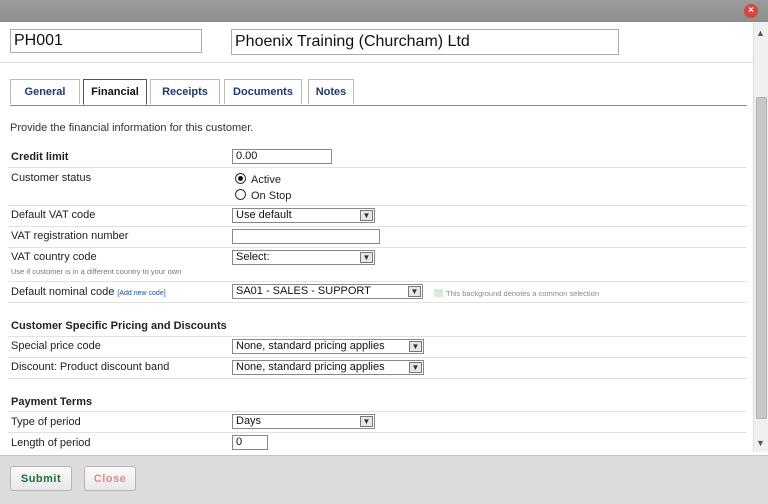  What do you see at coordinates (46, 422) in the screenshot?
I see `period-type-label: Type of period` at bounding box center [46, 422].